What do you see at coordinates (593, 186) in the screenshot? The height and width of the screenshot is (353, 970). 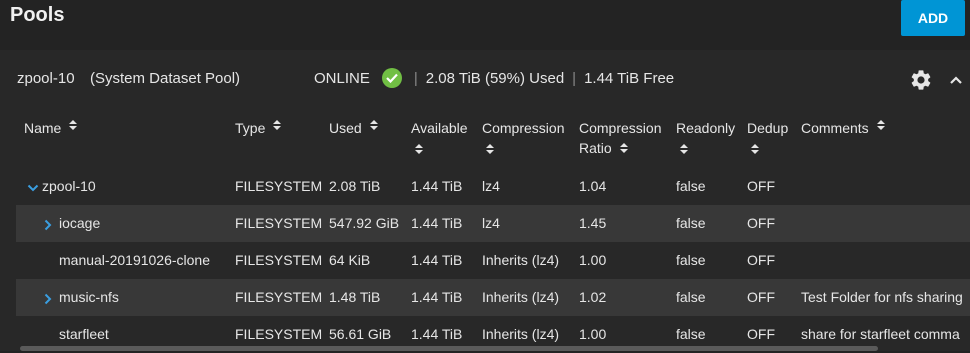 I see `cell-compression-ratio: 1.04` at bounding box center [593, 186].